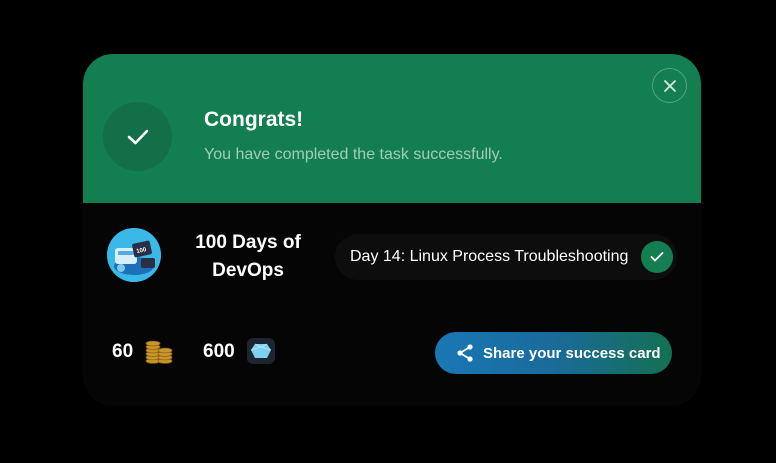 The image size is (776, 463). I want to click on gem-icon, so click(261, 351).